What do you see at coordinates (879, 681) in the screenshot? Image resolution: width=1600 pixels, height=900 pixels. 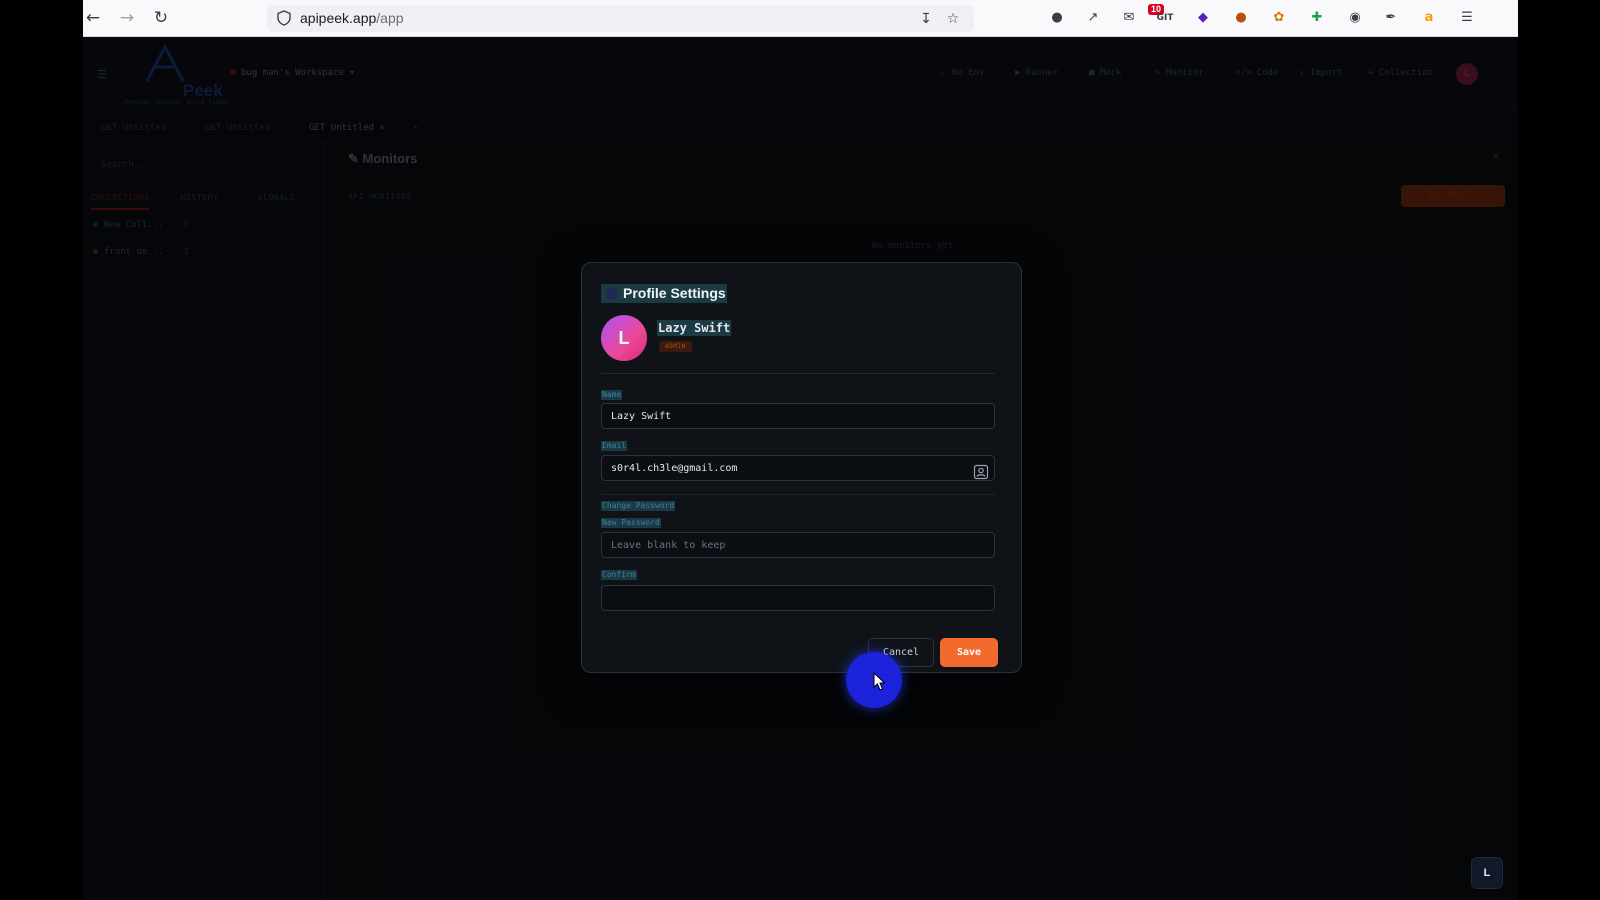 I see `mouse-cursor-icon` at bounding box center [879, 681].